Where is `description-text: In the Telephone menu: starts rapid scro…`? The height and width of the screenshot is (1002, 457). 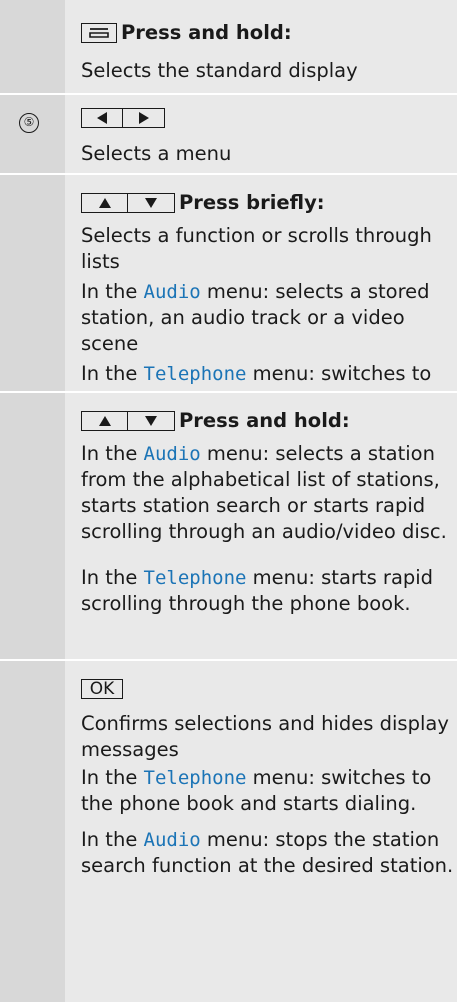
description-text: In the Telephone menu: starts rapid scro… is located at coordinates (257, 590).